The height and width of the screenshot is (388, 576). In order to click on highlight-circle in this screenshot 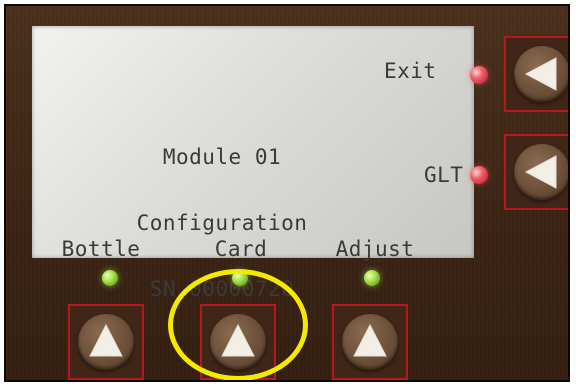, I will do `click(238, 324)`.